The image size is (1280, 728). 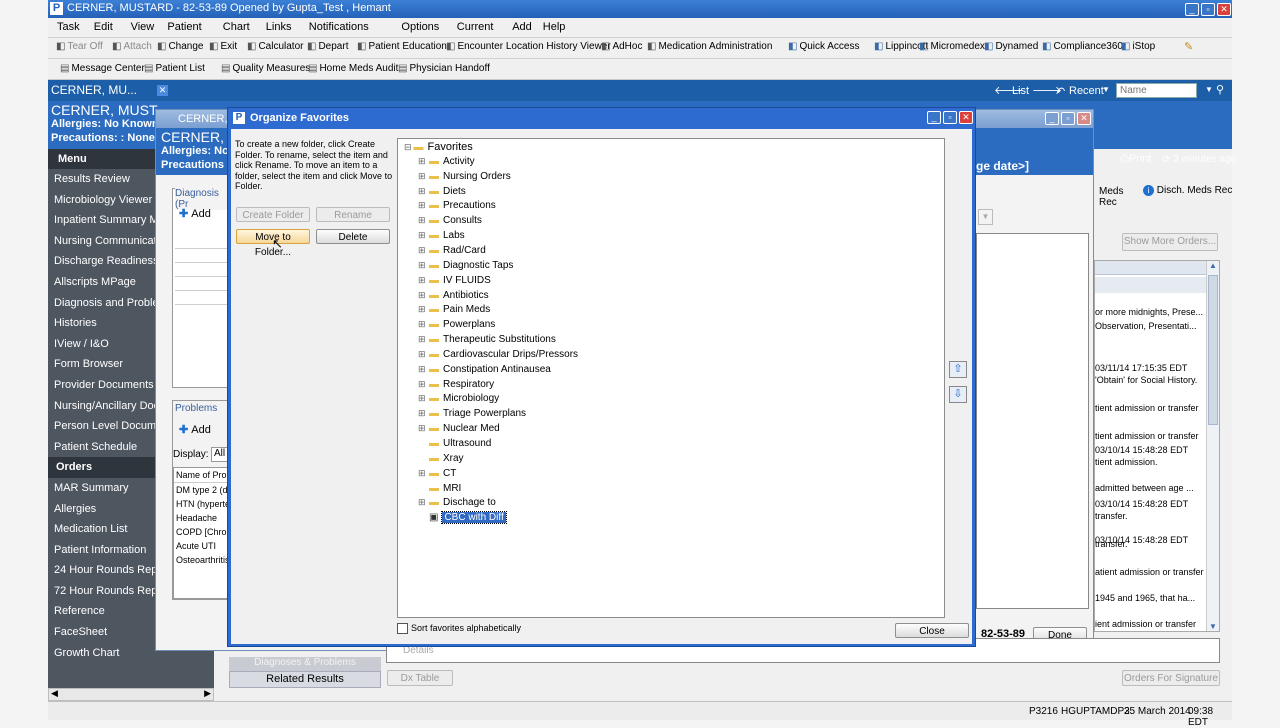 What do you see at coordinates (1188, 46) in the screenshot?
I see `edit-pencil-icon: ✎` at bounding box center [1188, 46].